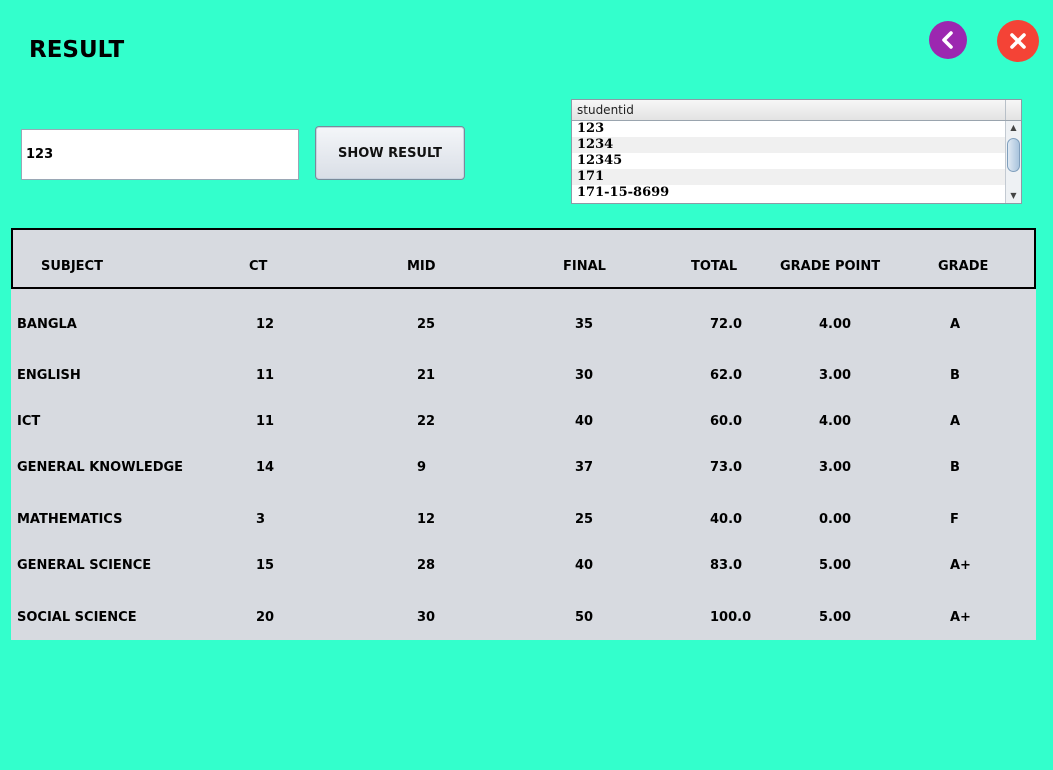  What do you see at coordinates (523, 470) in the screenshot?
I see `table-row: GENERAL KNOWLEDGE 14 9 37 73.0 3.00 B` at bounding box center [523, 470].